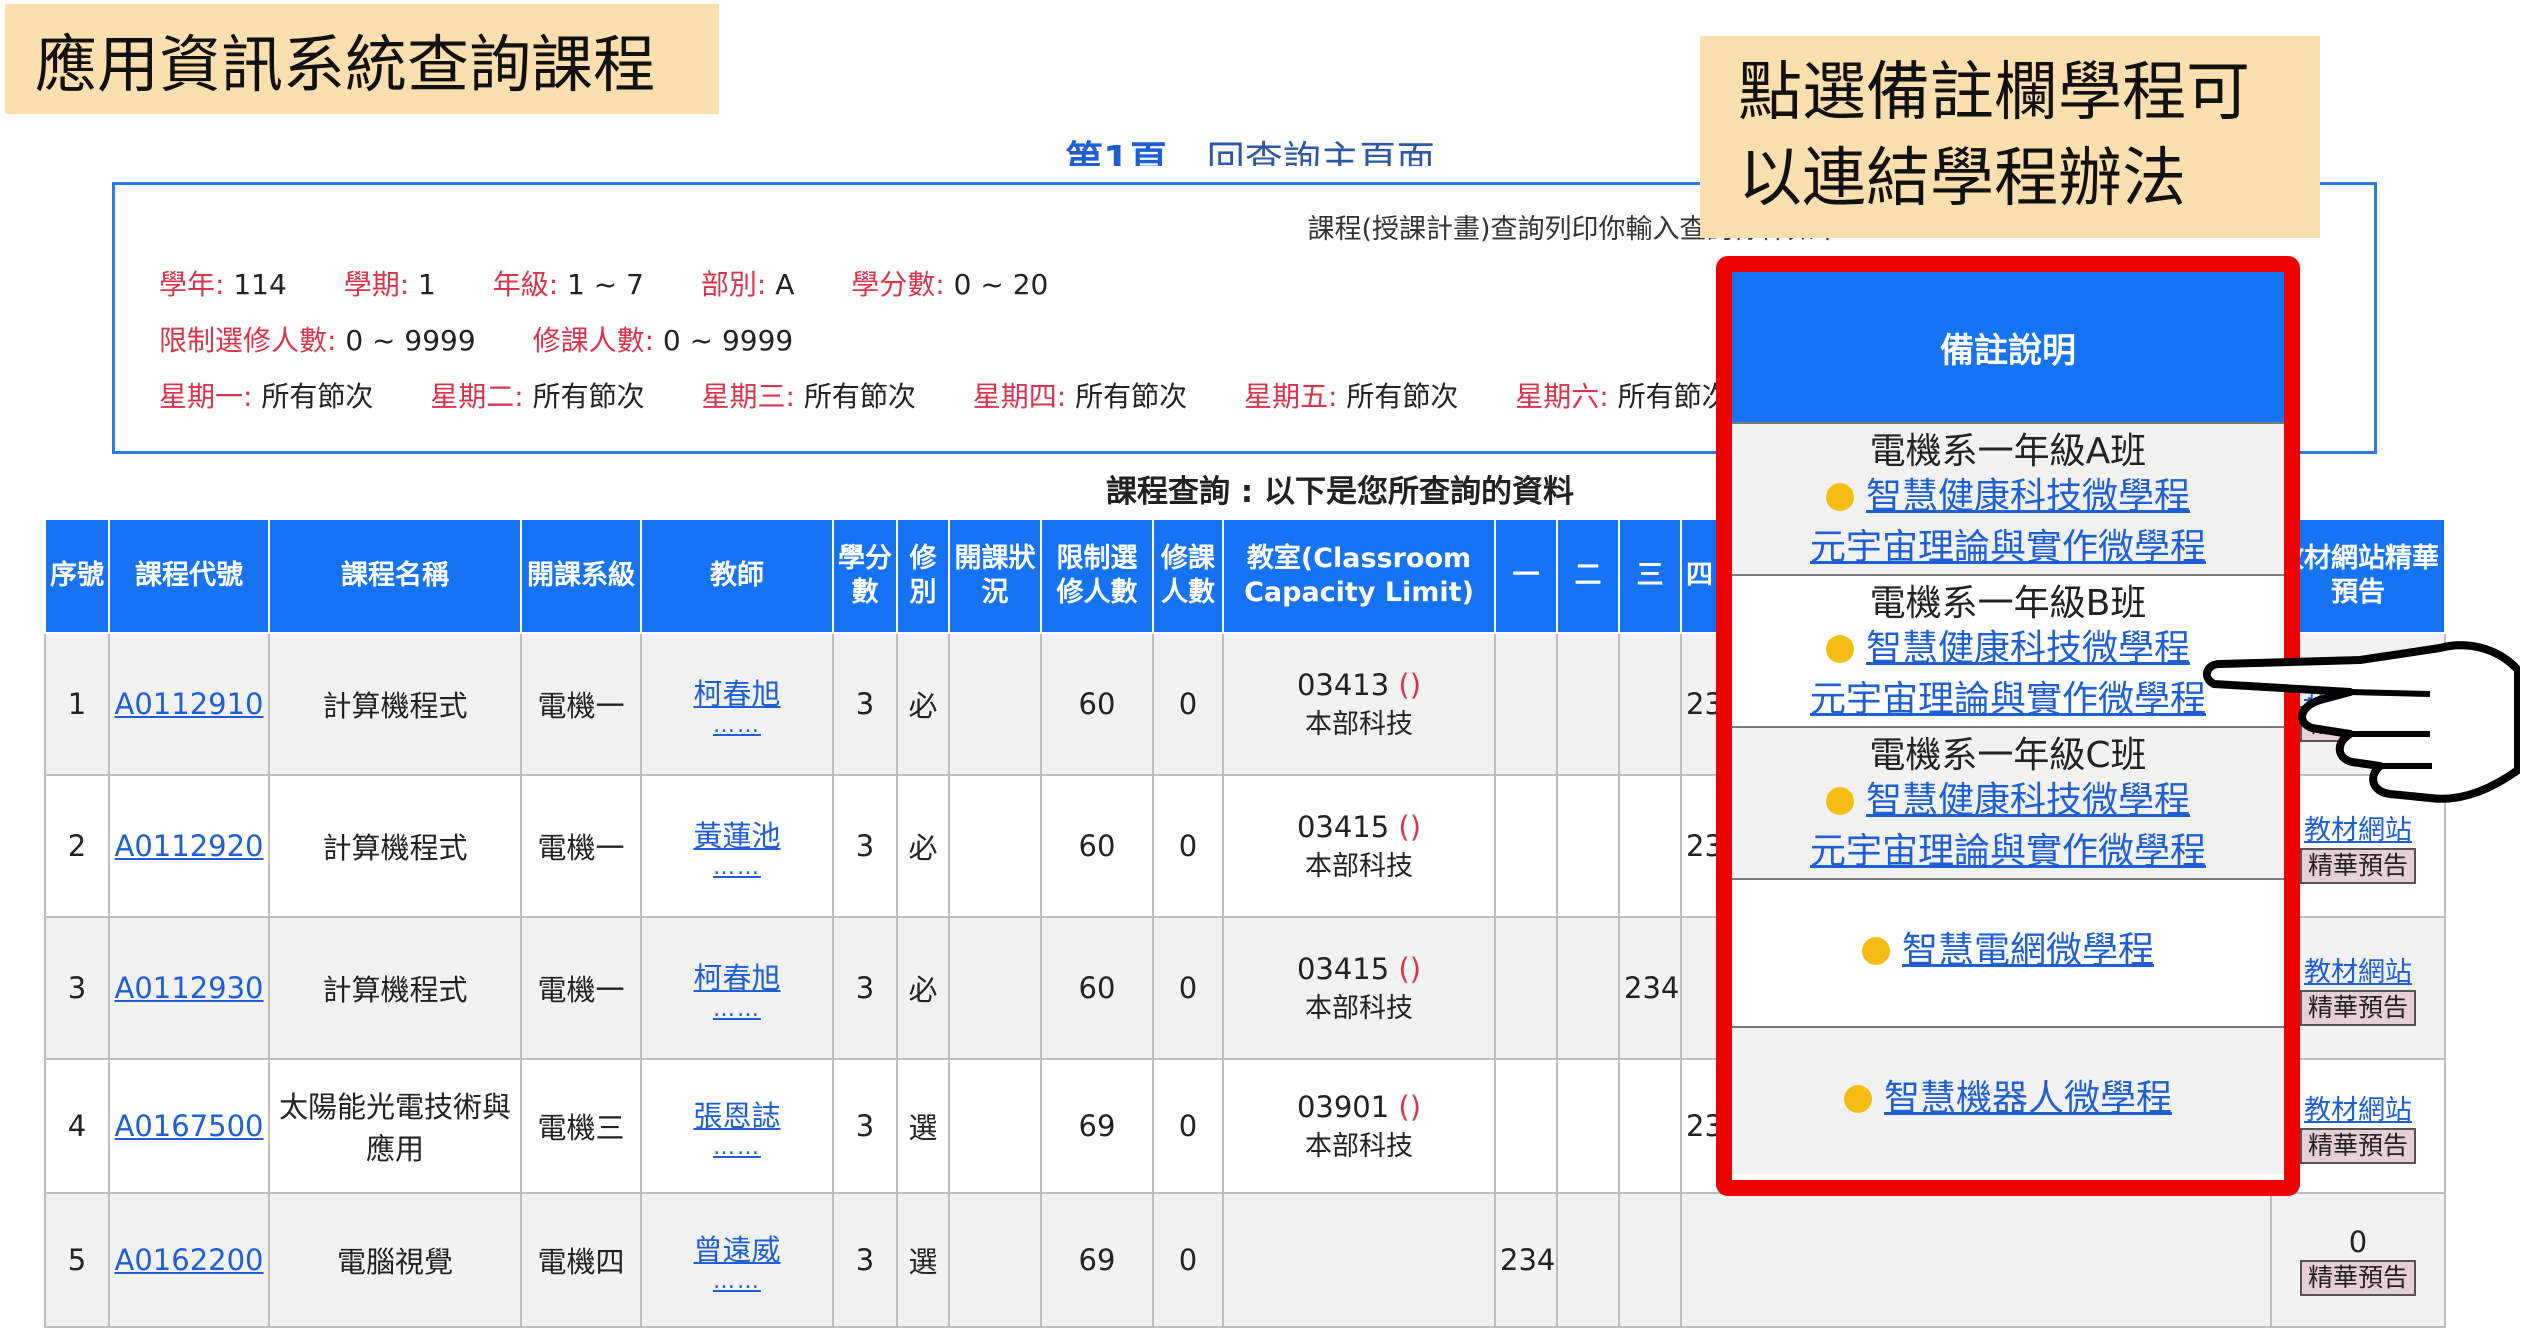  What do you see at coordinates (189, 1260) in the screenshot?
I see `course-code-link: A0162200` at bounding box center [189, 1260].